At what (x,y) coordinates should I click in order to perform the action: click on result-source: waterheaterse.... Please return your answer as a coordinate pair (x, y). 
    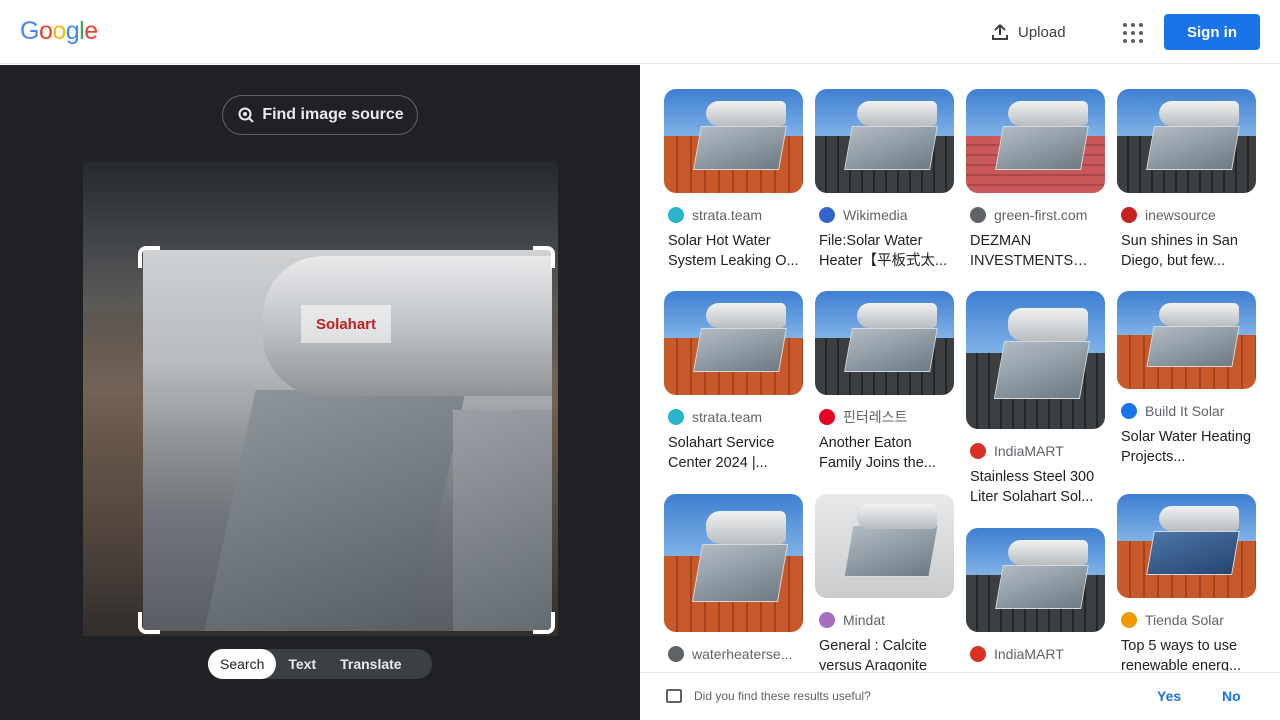
    Looking at the image, I should click on (735, 654).